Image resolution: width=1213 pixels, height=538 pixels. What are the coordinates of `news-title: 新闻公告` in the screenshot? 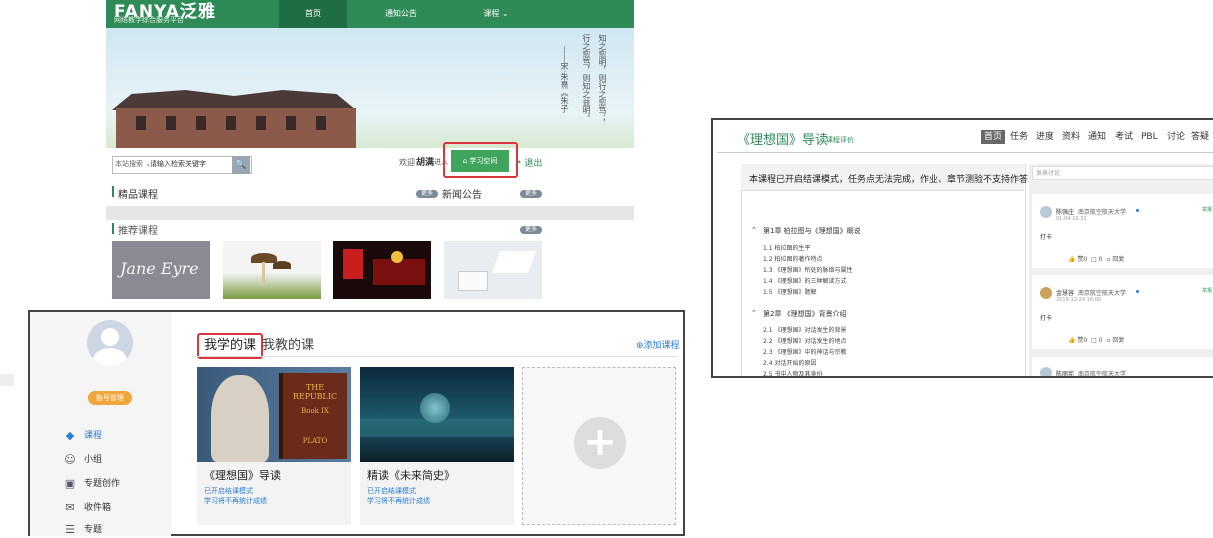 It's located at (462, 195).